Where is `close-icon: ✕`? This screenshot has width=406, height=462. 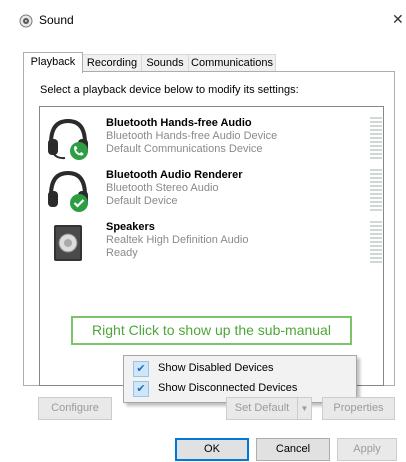
close-icon: ✕ is located at coordinates (398, 19).